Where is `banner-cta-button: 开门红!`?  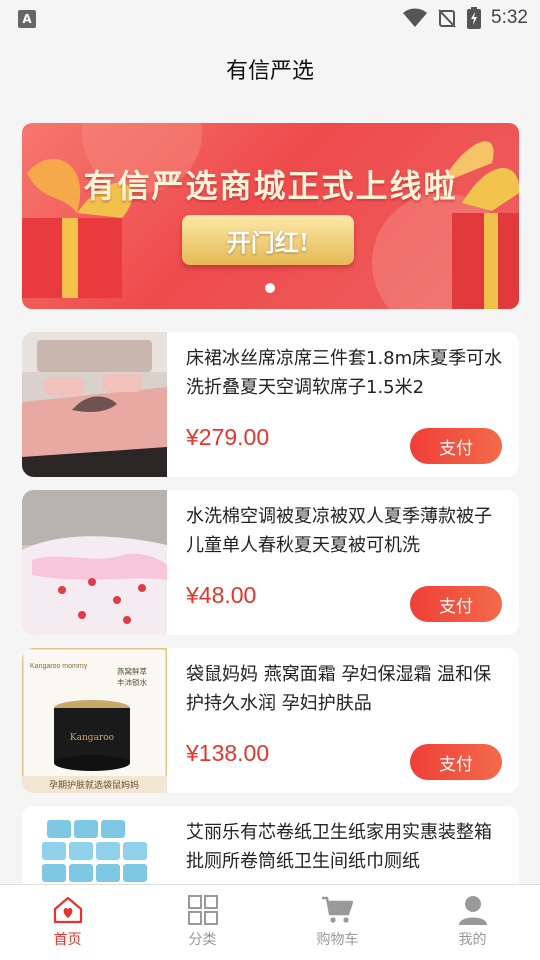 banner-cta-button: 开门红! is located at coordinates (268, 240).